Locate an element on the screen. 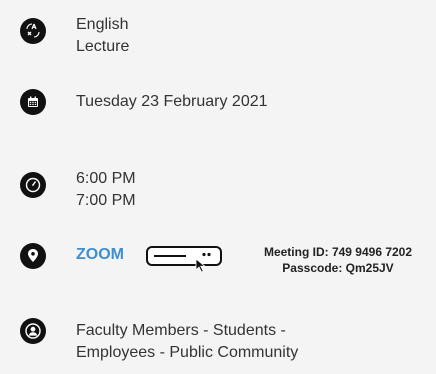 This screenshot has width=436, height=374. event-date: Tuesday 23 February 2021 is located at coordinates (172, 101).